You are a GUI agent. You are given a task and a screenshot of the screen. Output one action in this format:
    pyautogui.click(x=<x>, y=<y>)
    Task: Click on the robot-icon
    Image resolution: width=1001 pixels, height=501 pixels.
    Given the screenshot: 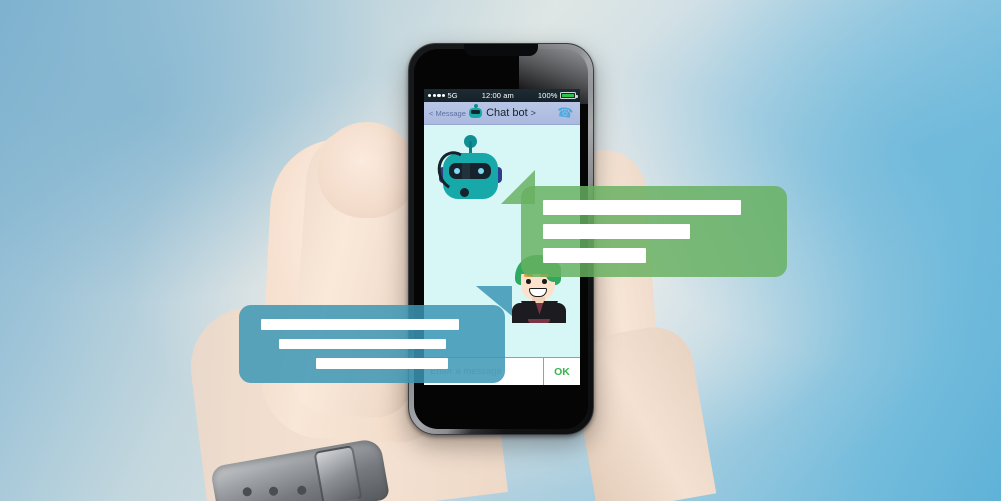 What is the action you would take?
    pyautogui.click(x=475, y=111)
    